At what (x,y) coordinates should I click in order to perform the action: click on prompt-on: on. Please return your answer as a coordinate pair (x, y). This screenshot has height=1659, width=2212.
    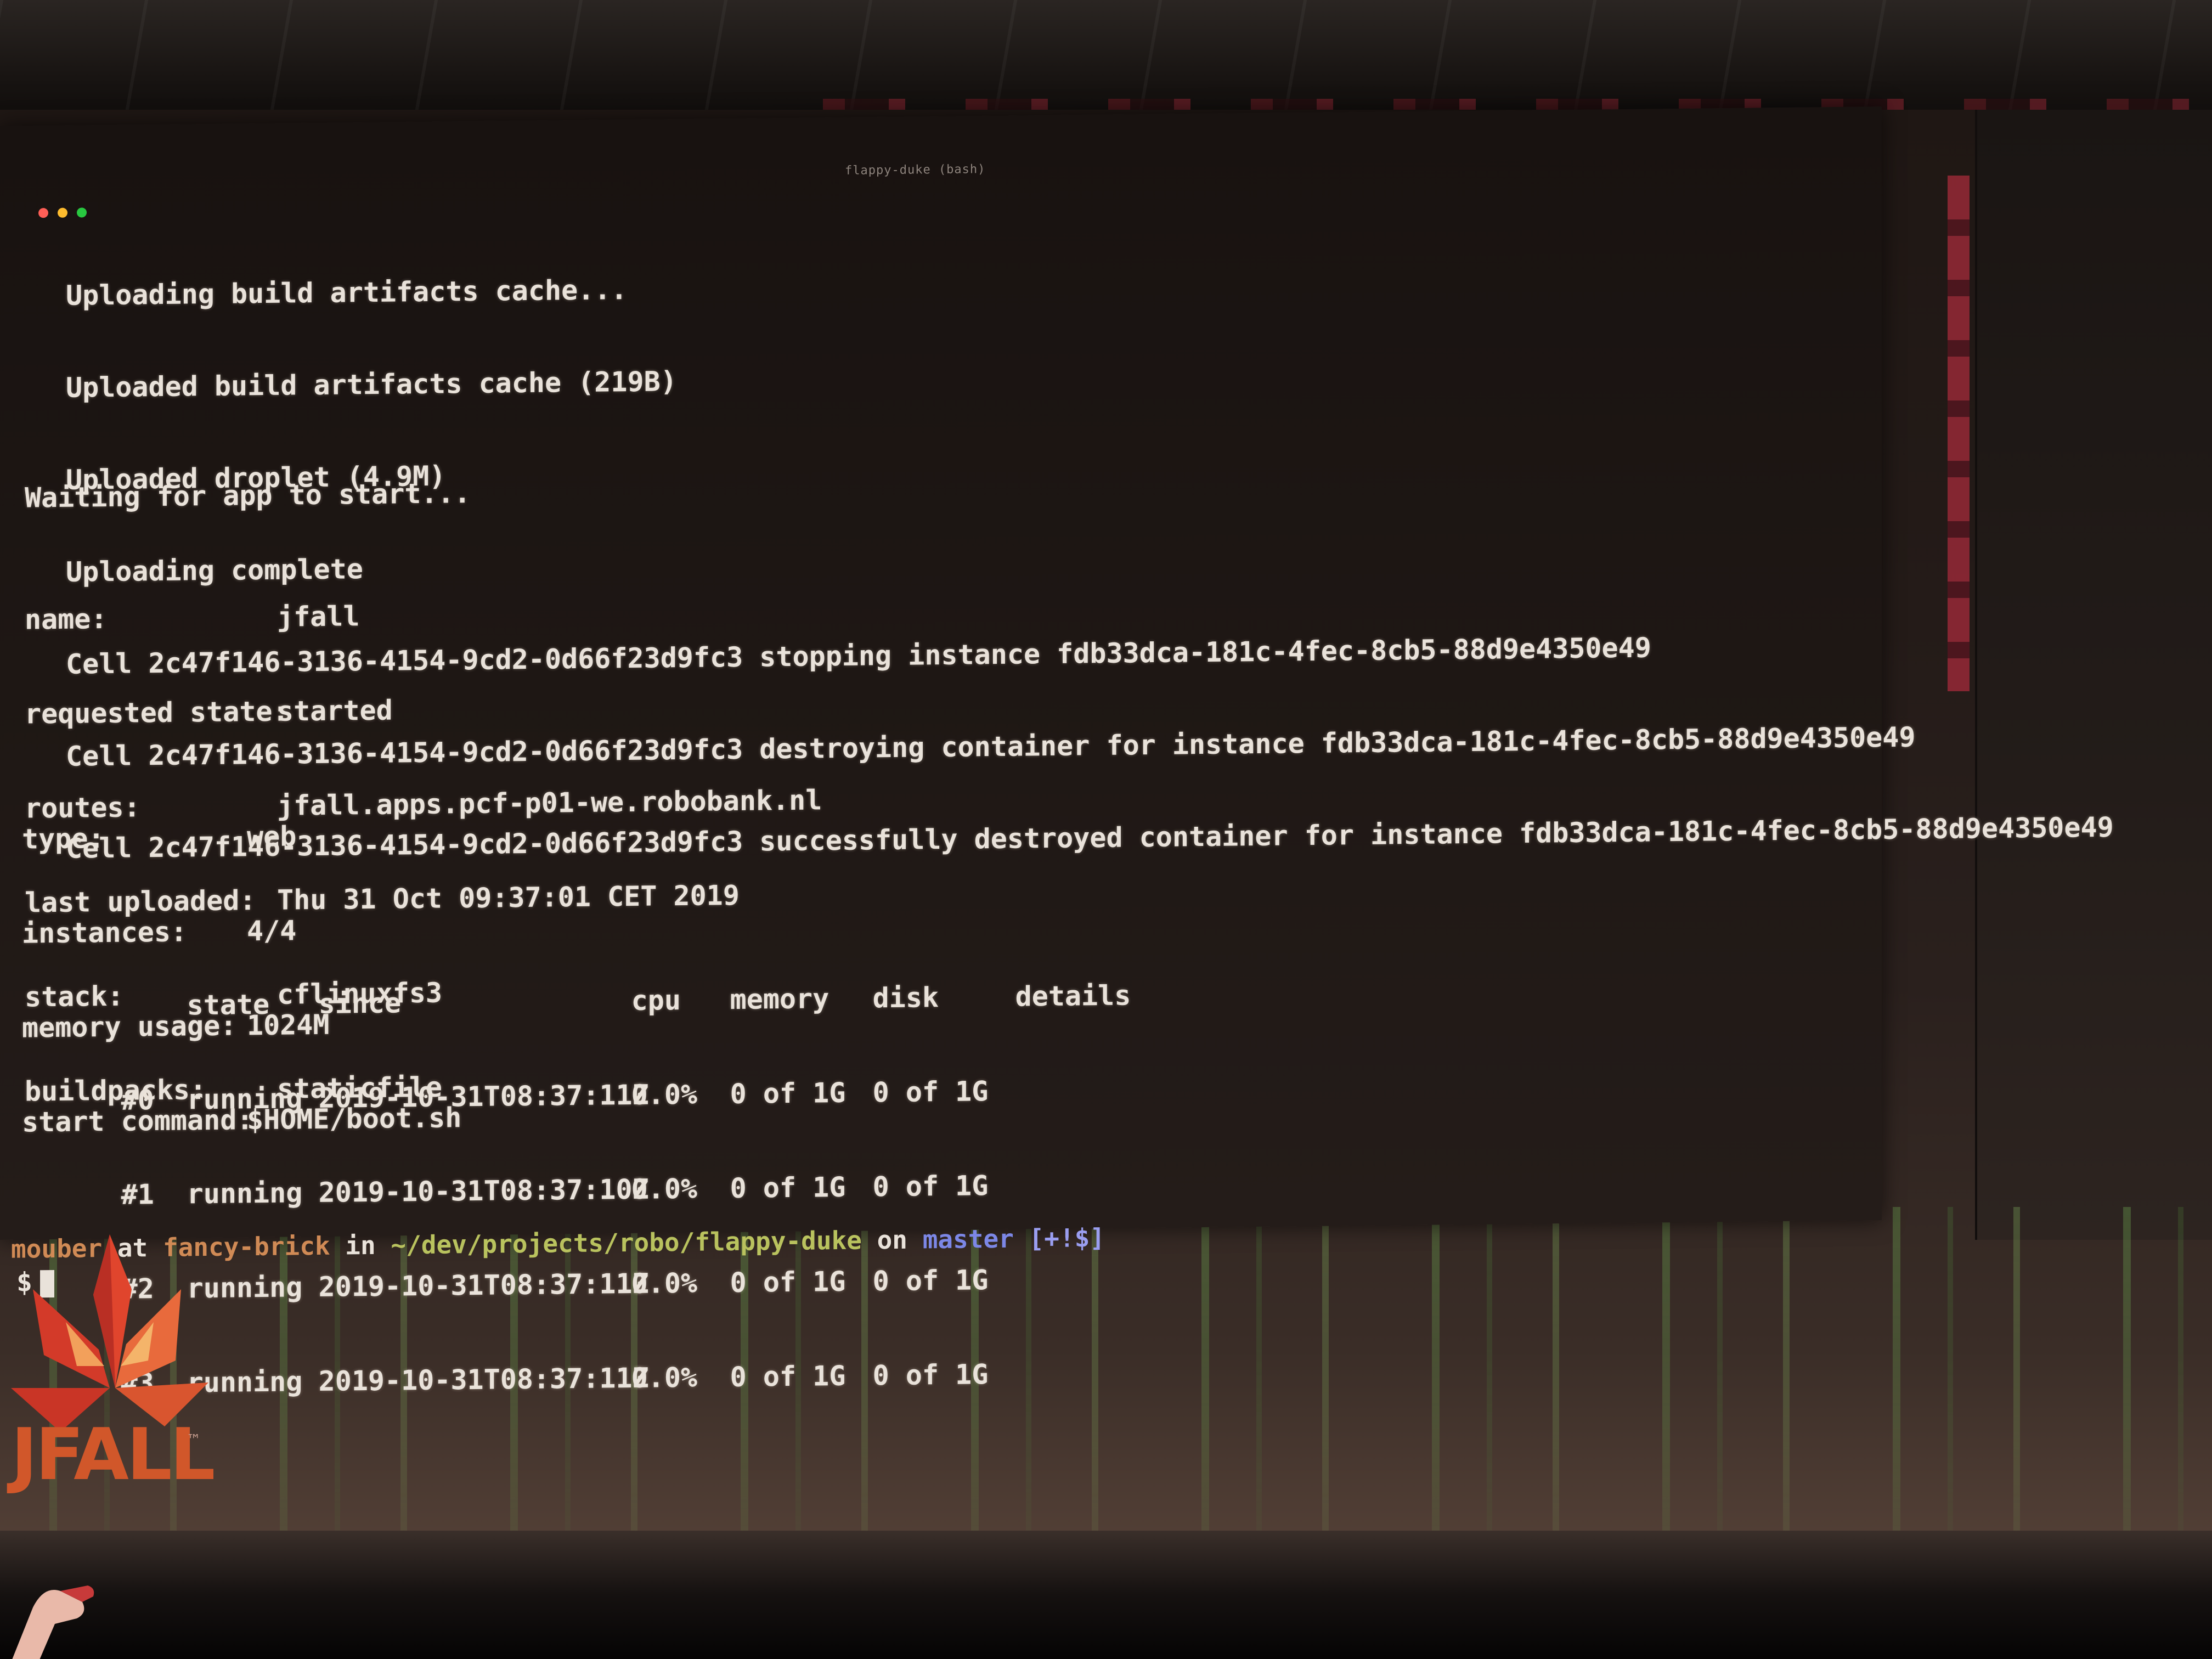
    Looking at the image, I should click on (892, 1239).